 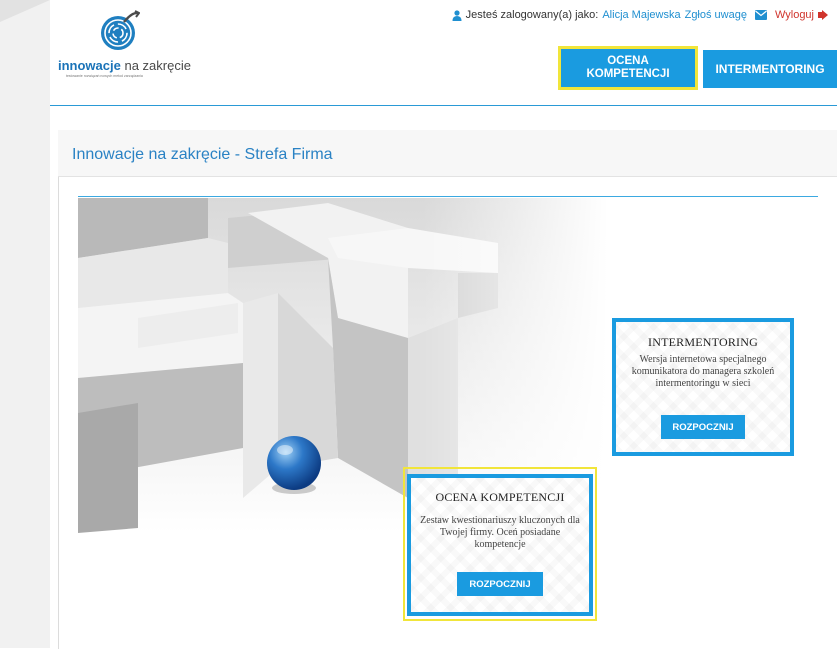 What do you see at coordinates (202, 154) in the screenshot?
I see `page-title: Innowacje na zakręcie - Strefa Firma` at bounding box center [202, 154].